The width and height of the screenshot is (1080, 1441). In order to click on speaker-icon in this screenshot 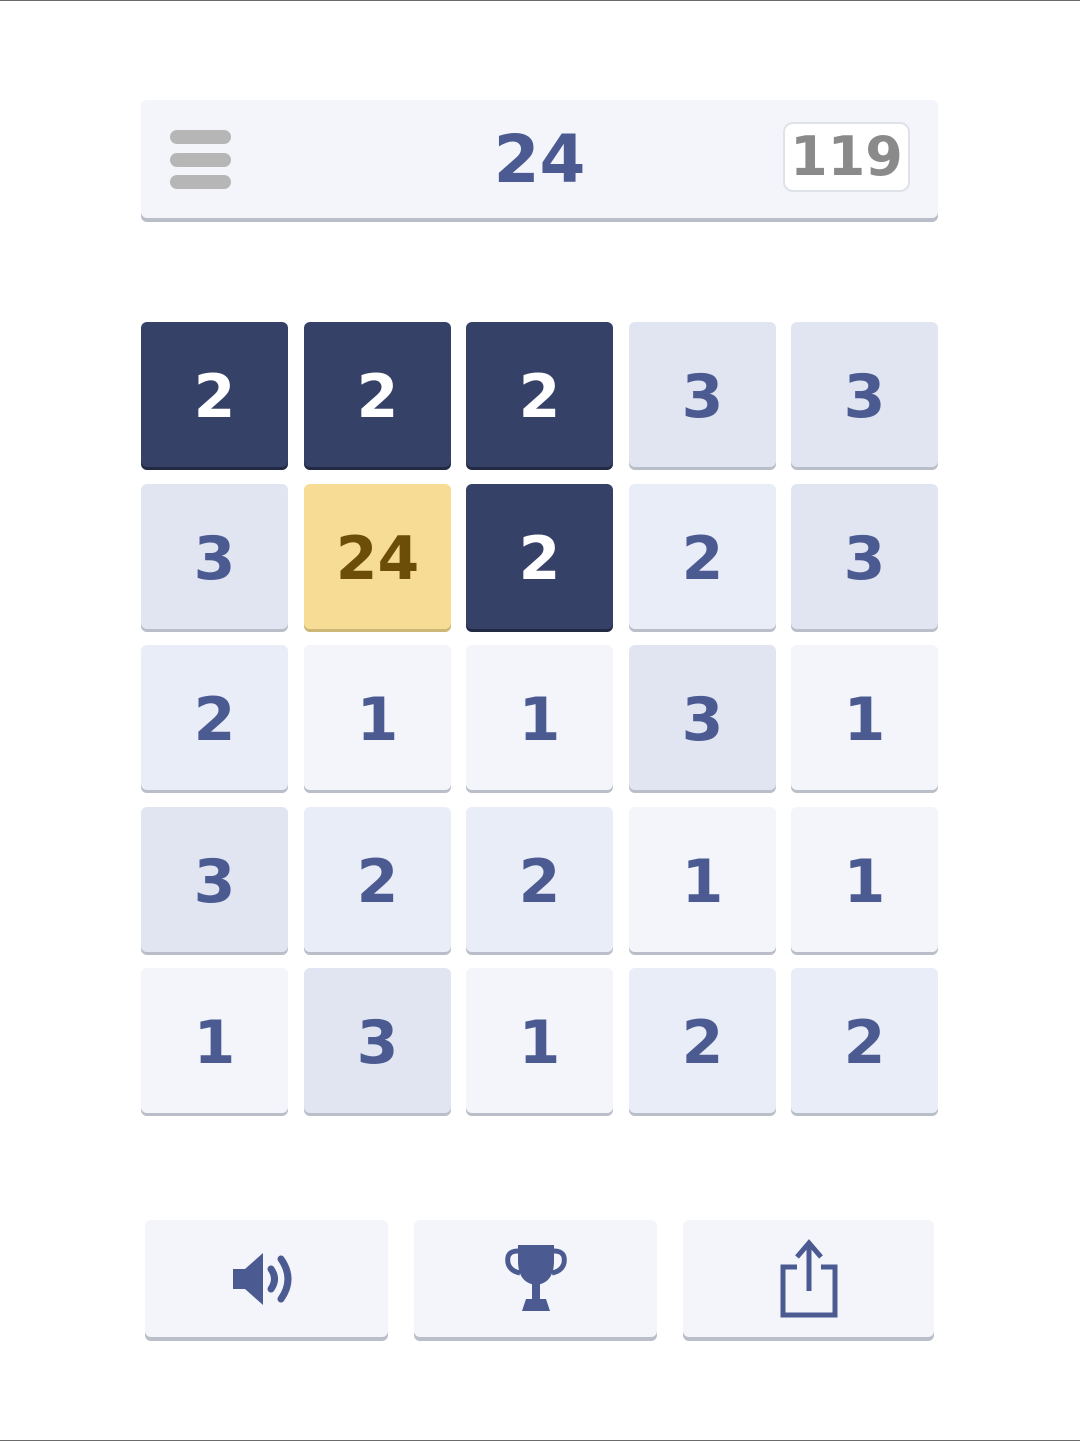, I will do `click(261, 1278)`.